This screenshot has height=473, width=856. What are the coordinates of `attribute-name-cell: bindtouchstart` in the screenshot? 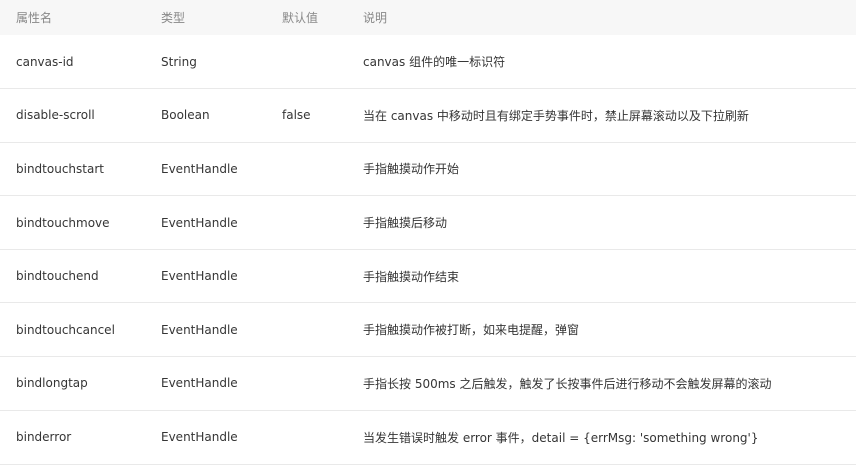 It's located at (60, 168).